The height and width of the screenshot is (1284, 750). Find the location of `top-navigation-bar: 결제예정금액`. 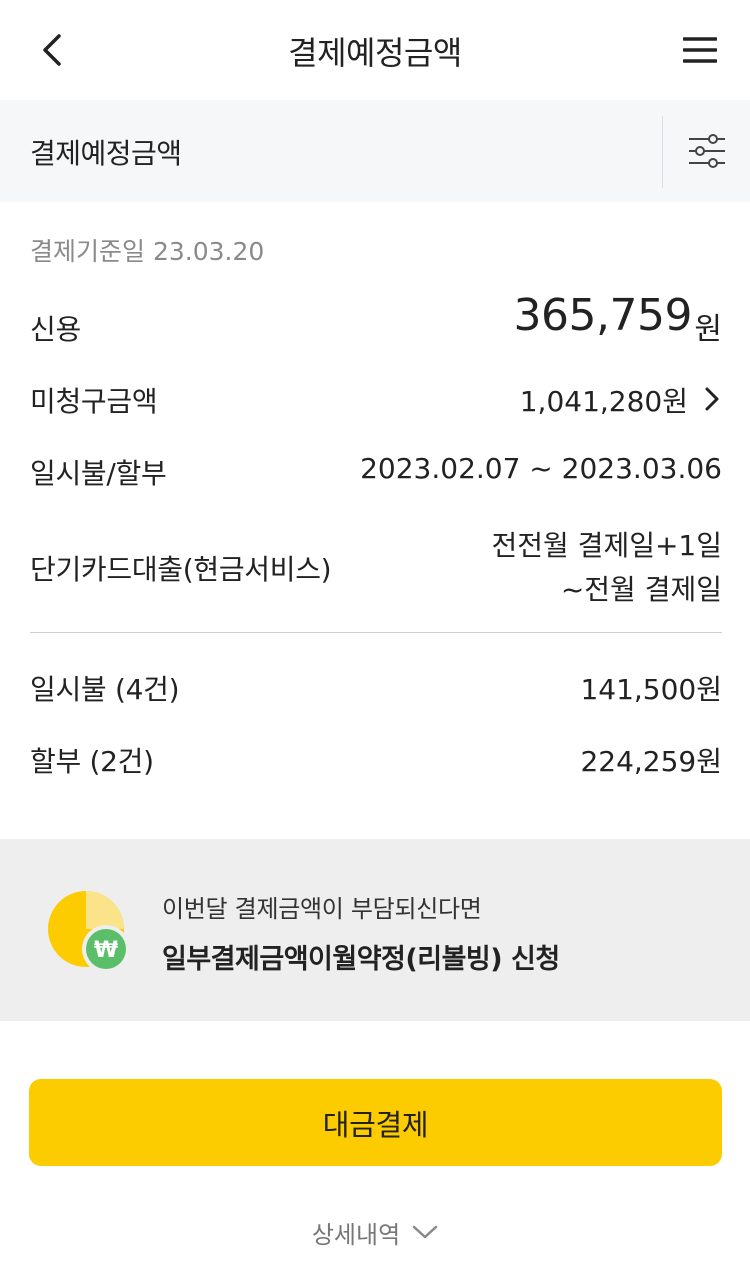

top-navigation-bar: 결제예정금액 is located at coordinates (375, 50).